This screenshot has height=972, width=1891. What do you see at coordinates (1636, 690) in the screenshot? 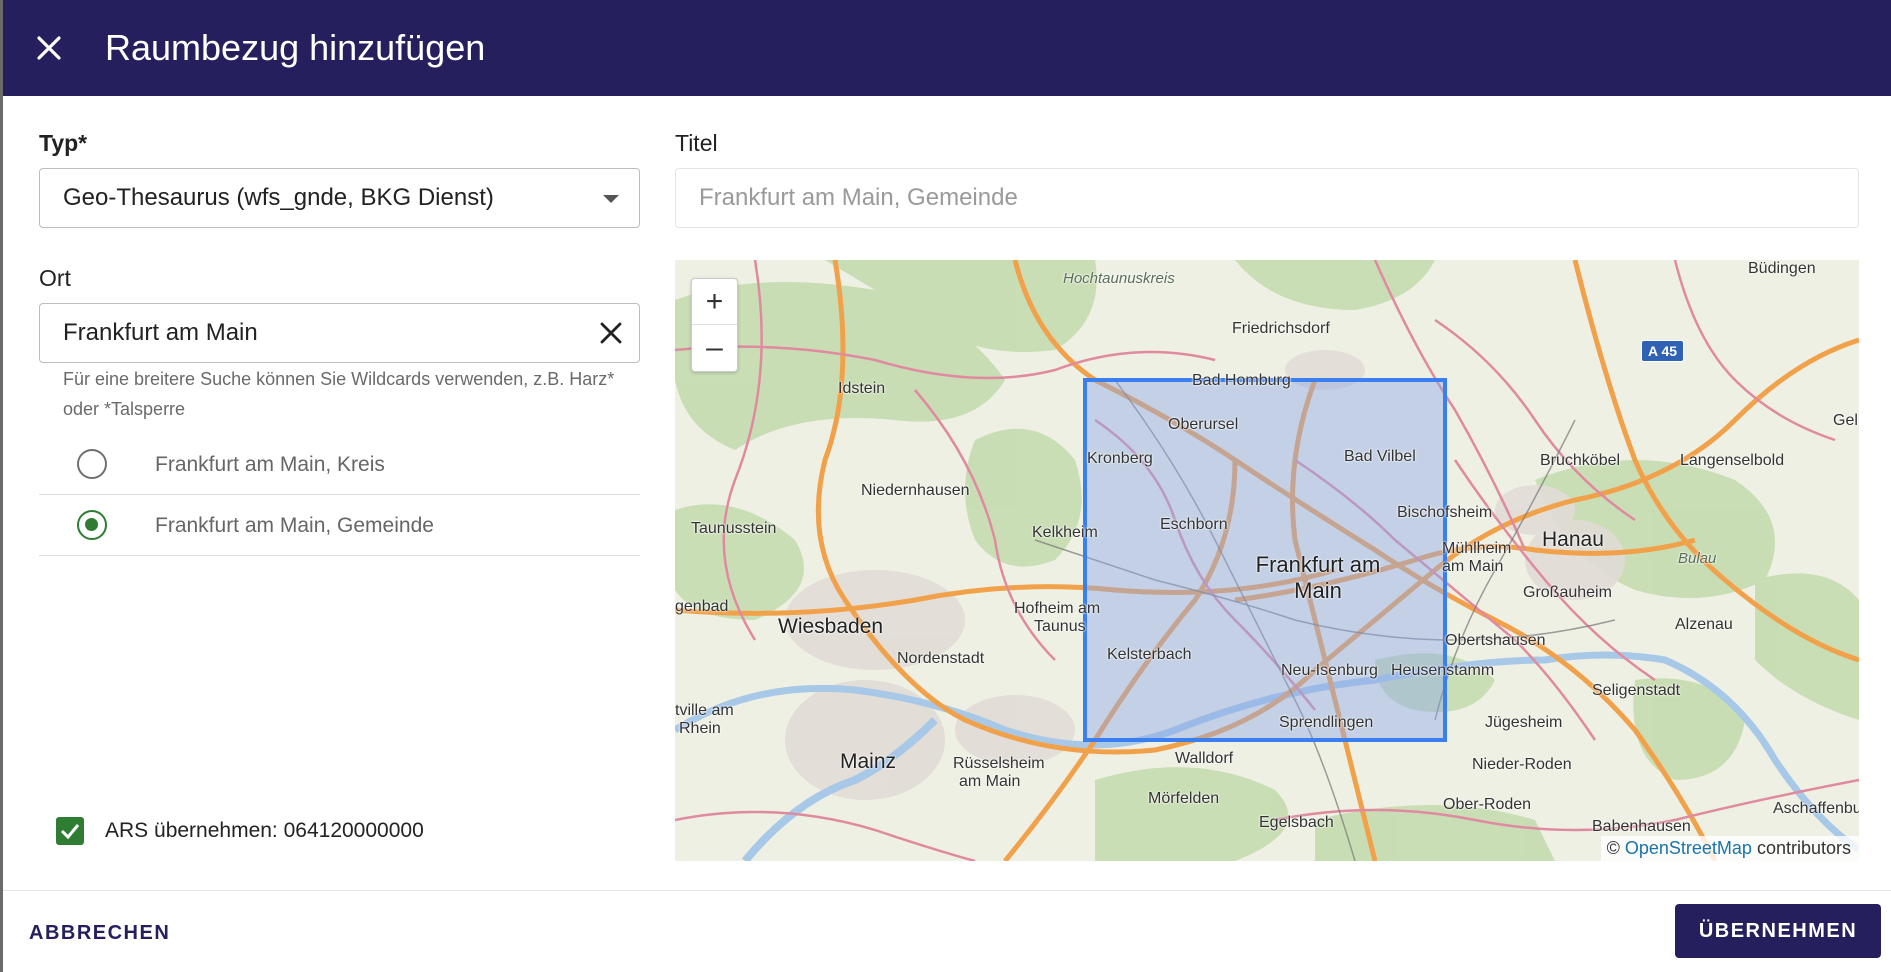
I see `map-label: Seligenstadt` at bounding box center [1636, 690].